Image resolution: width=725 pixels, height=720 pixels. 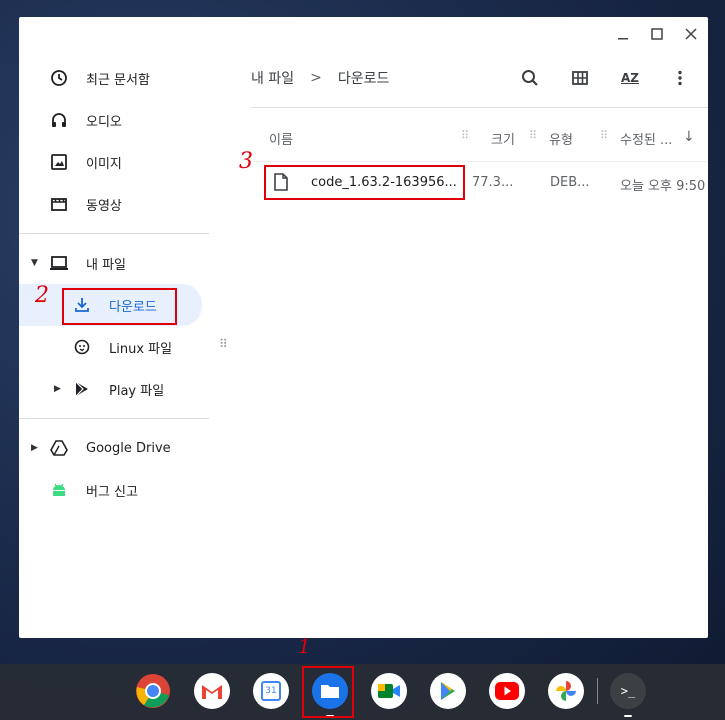 I want to click on sidebar-item-my-files: ▼ 내 파일, so click(x=114, y=263).